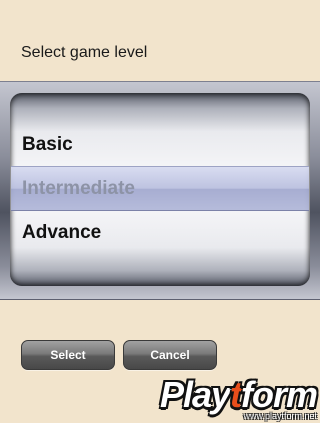 This screenshot has height=423, width=320. I want to click on level-prompt: Select game level, so click(84, 52).